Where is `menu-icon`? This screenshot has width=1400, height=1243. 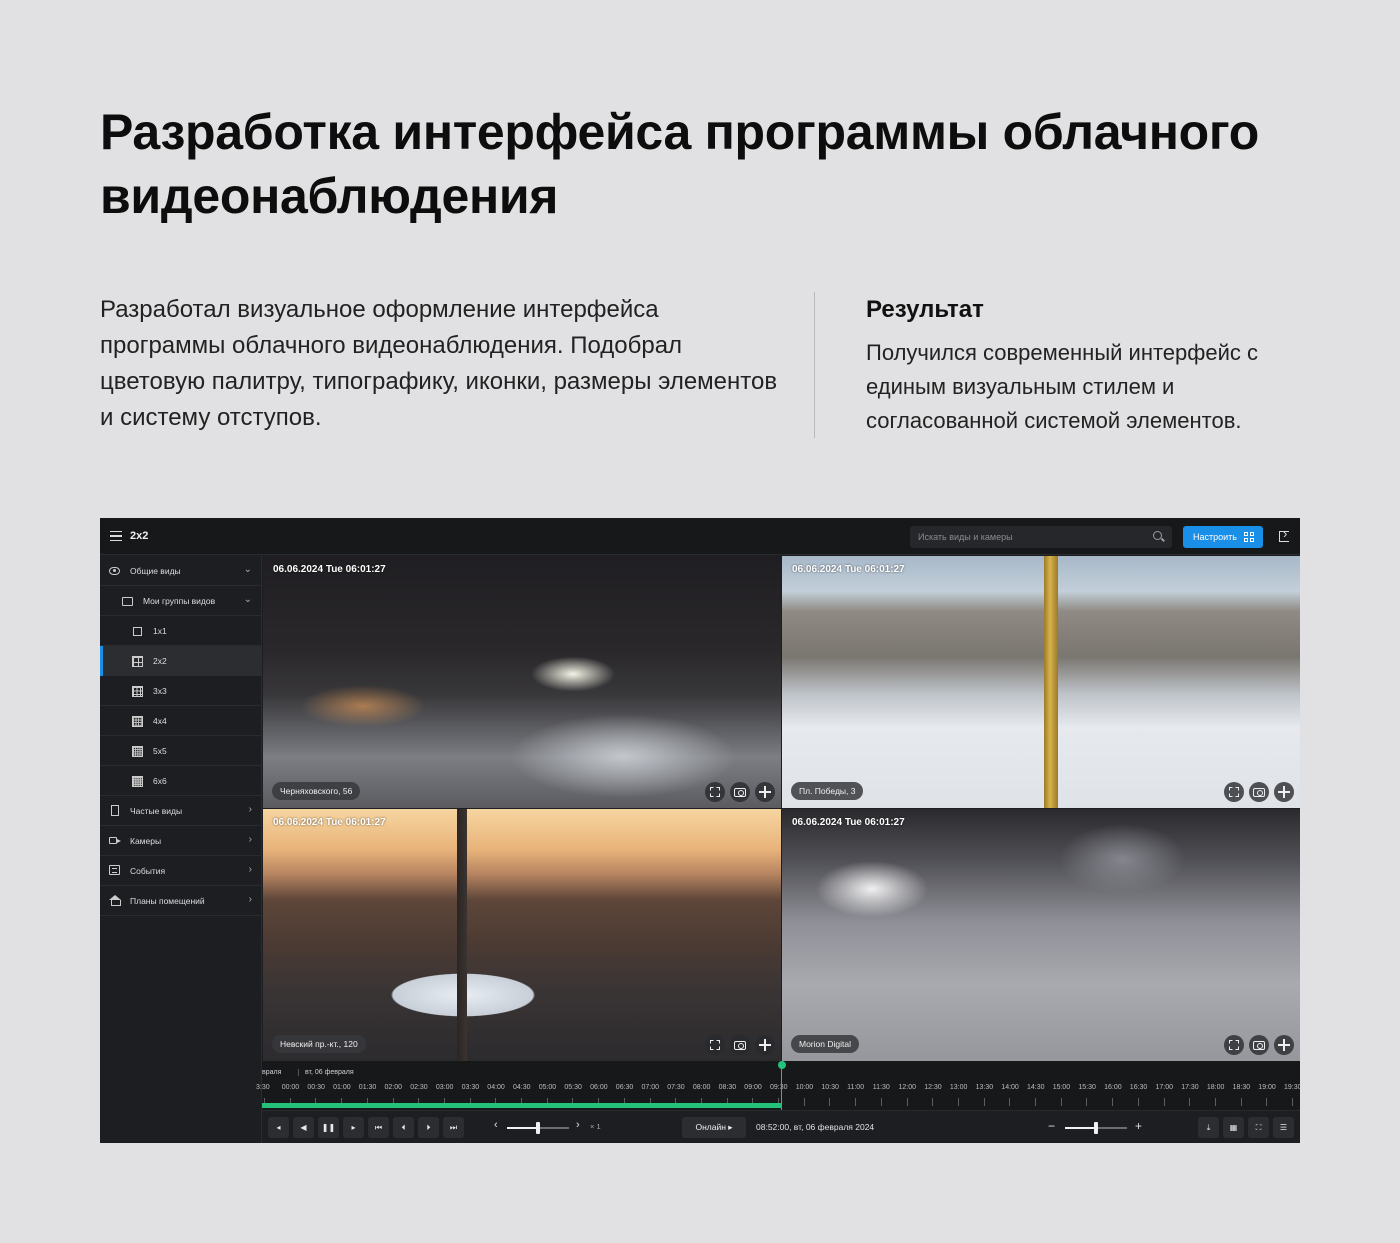
menu-icon is located at coordinates (116, 536).